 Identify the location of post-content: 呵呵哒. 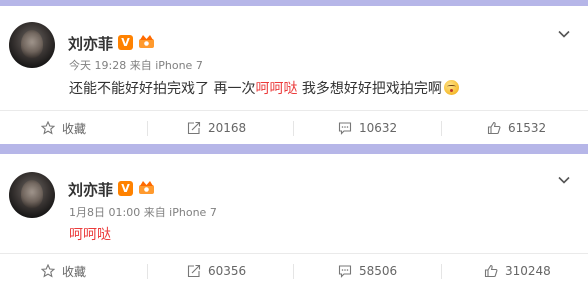
(90, 234).